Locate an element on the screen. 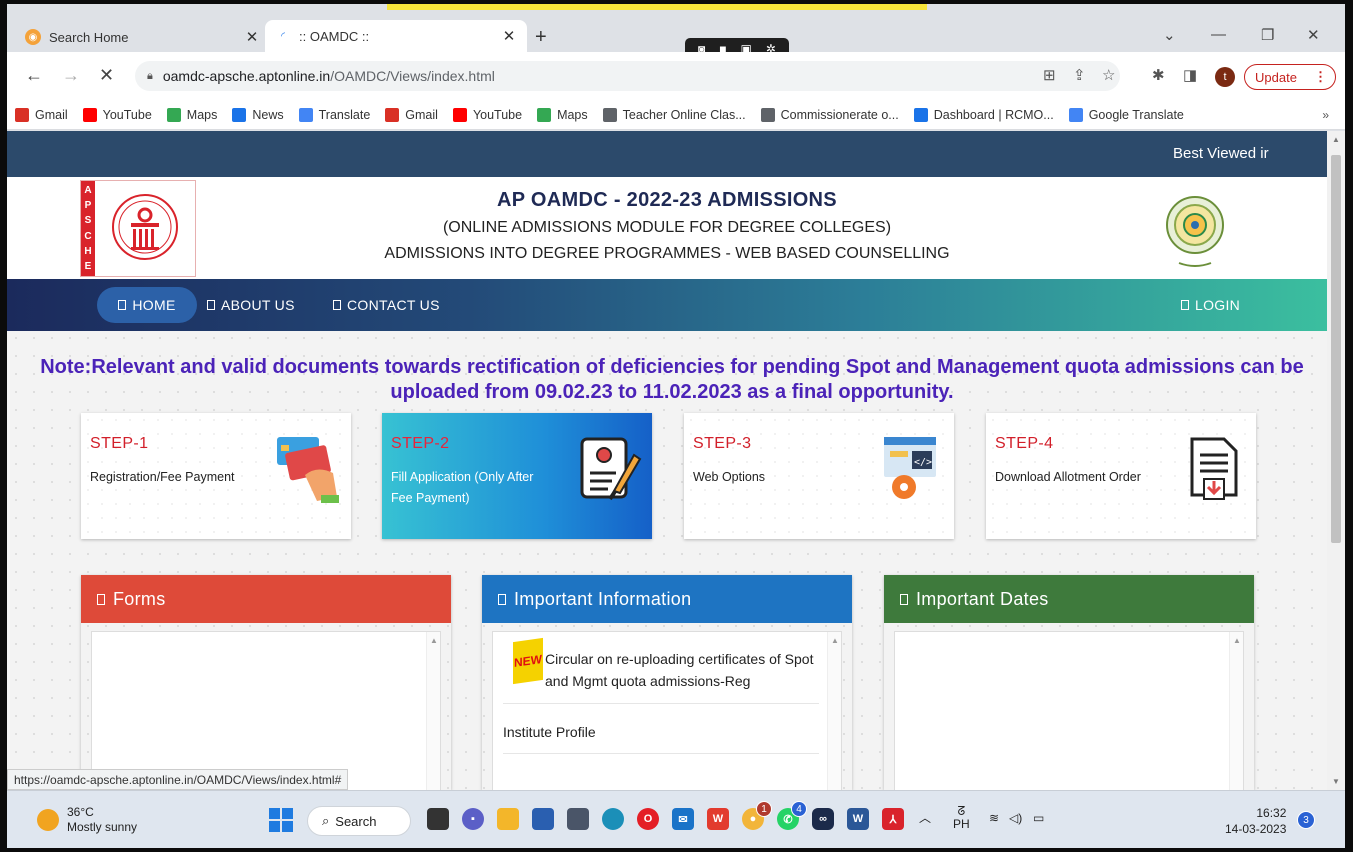  scroll-down-arrow-icon: ▼ is located at coordinates (1336, 781).